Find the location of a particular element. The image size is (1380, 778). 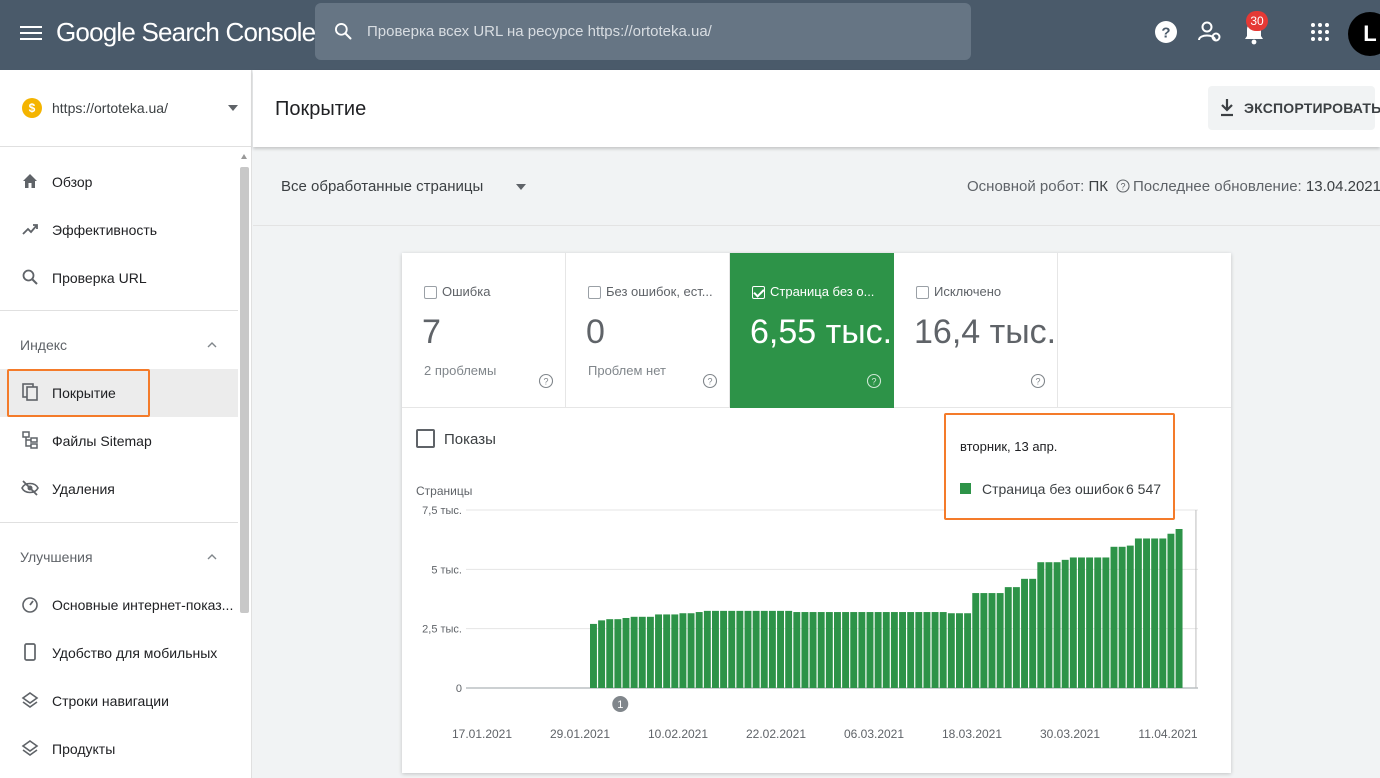

tile-error: Ошибка 7 2 проблемы ? is located at coordinates (484, 330).